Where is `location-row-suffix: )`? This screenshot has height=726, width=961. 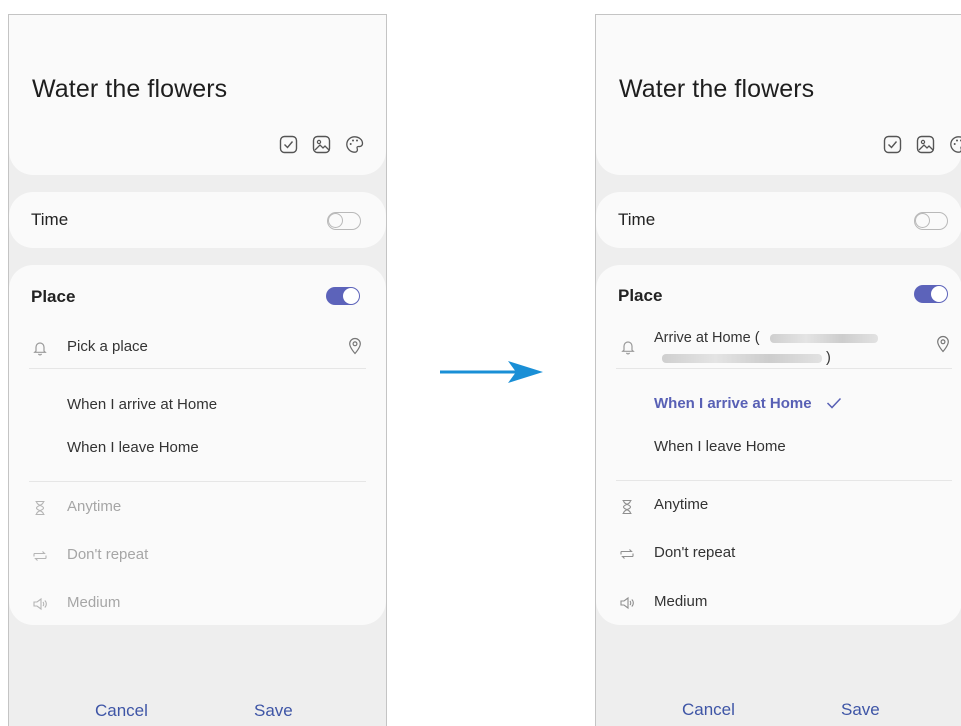 location-row-suffix: ) is located at coordinates (828, 358).